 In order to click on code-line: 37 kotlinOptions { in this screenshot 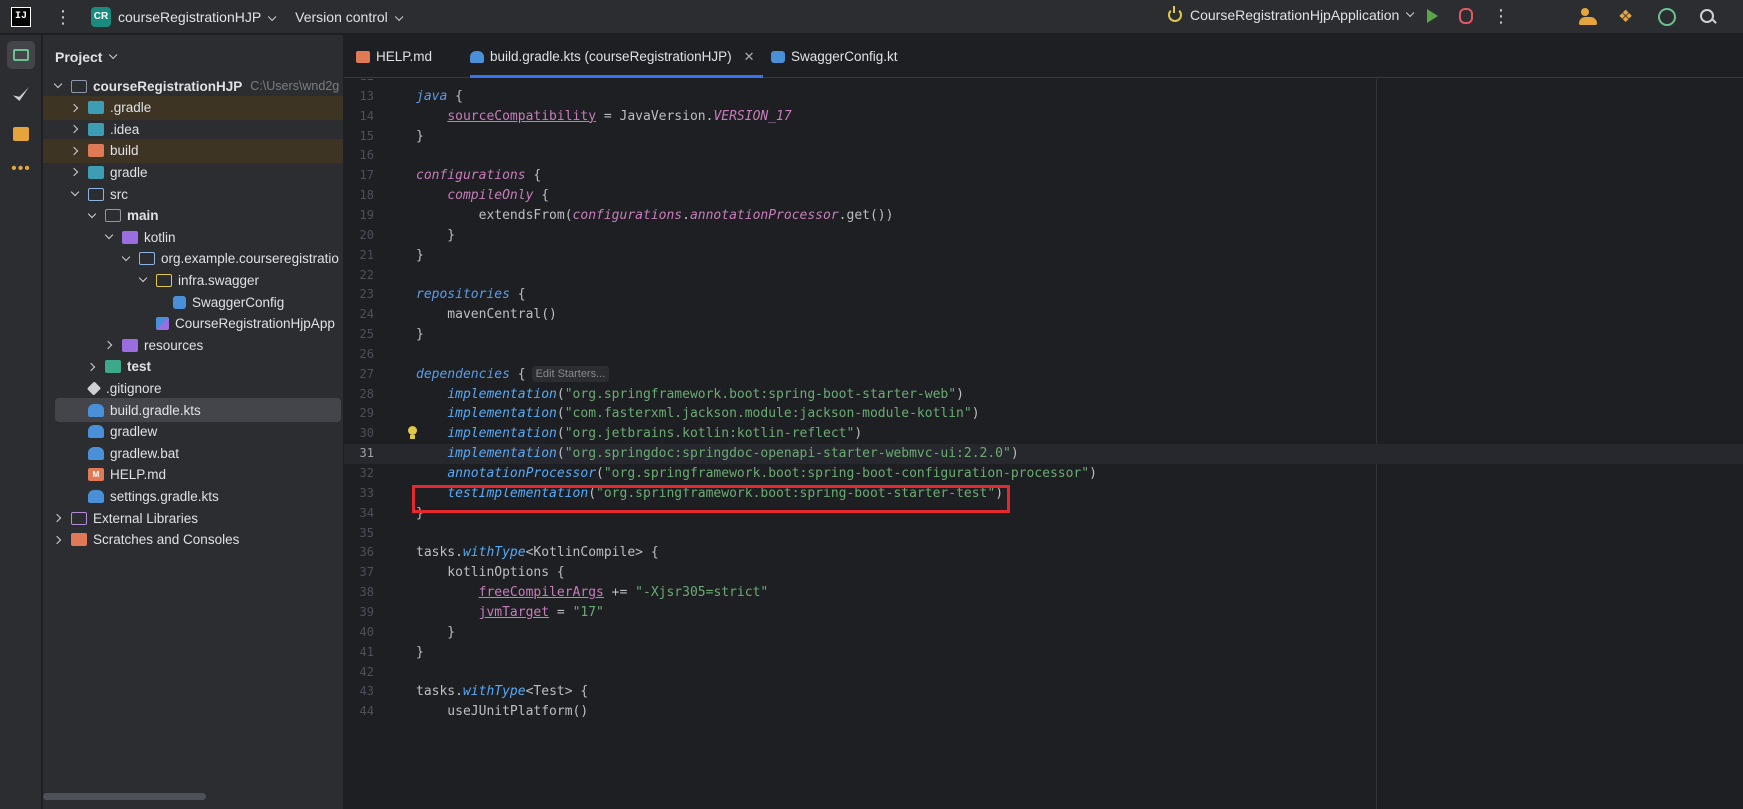, I will do `click(1043, 573)`.